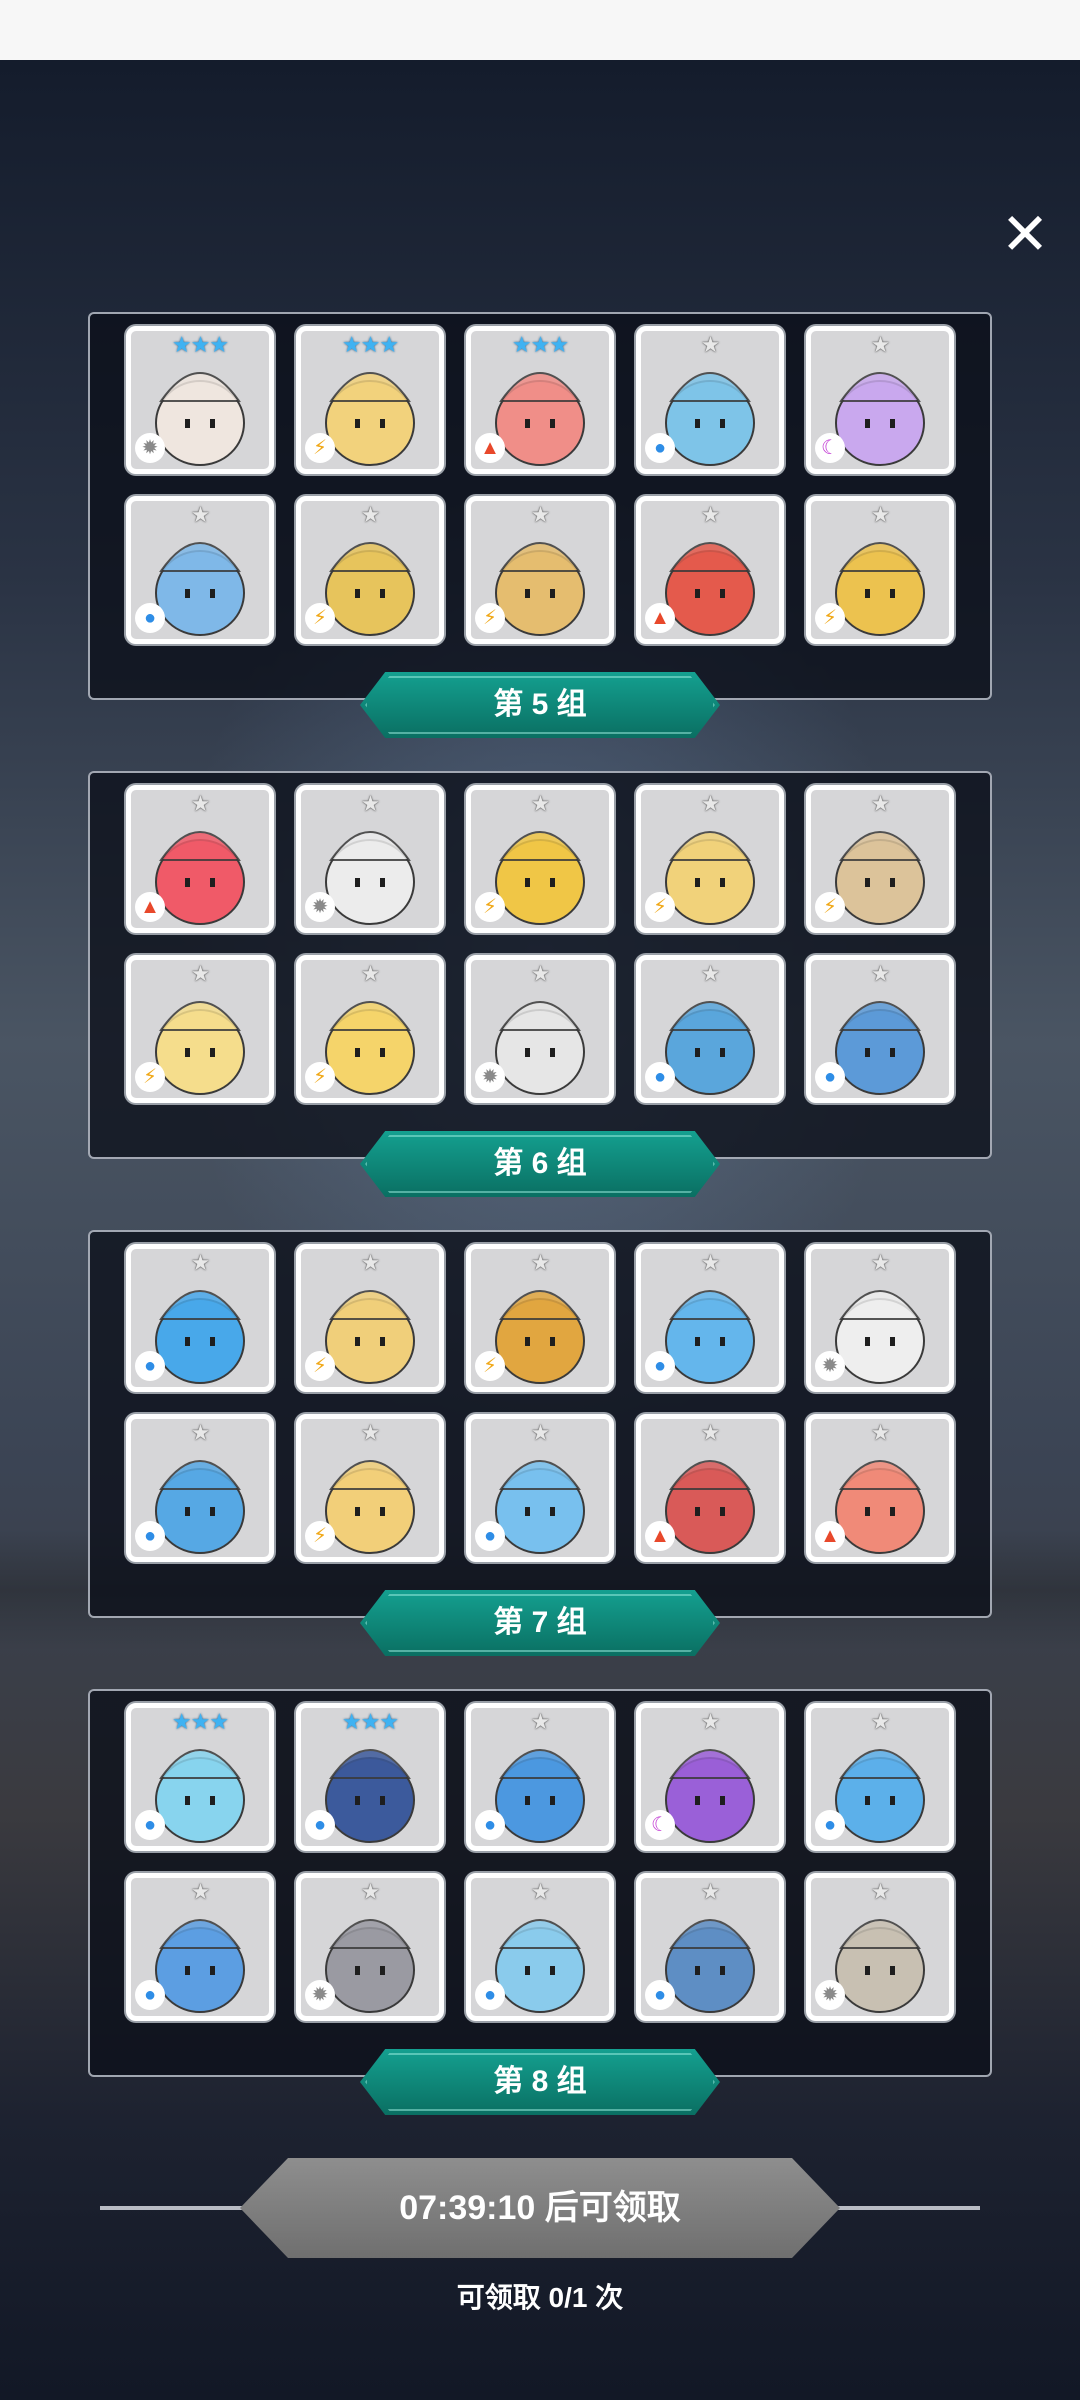 Image resolution: width=1080 pixels, height=2400 pixels. Describe the element at coordinates (830, 1366) in the screenshot. I see `light-element-icon: ✹` at that location.